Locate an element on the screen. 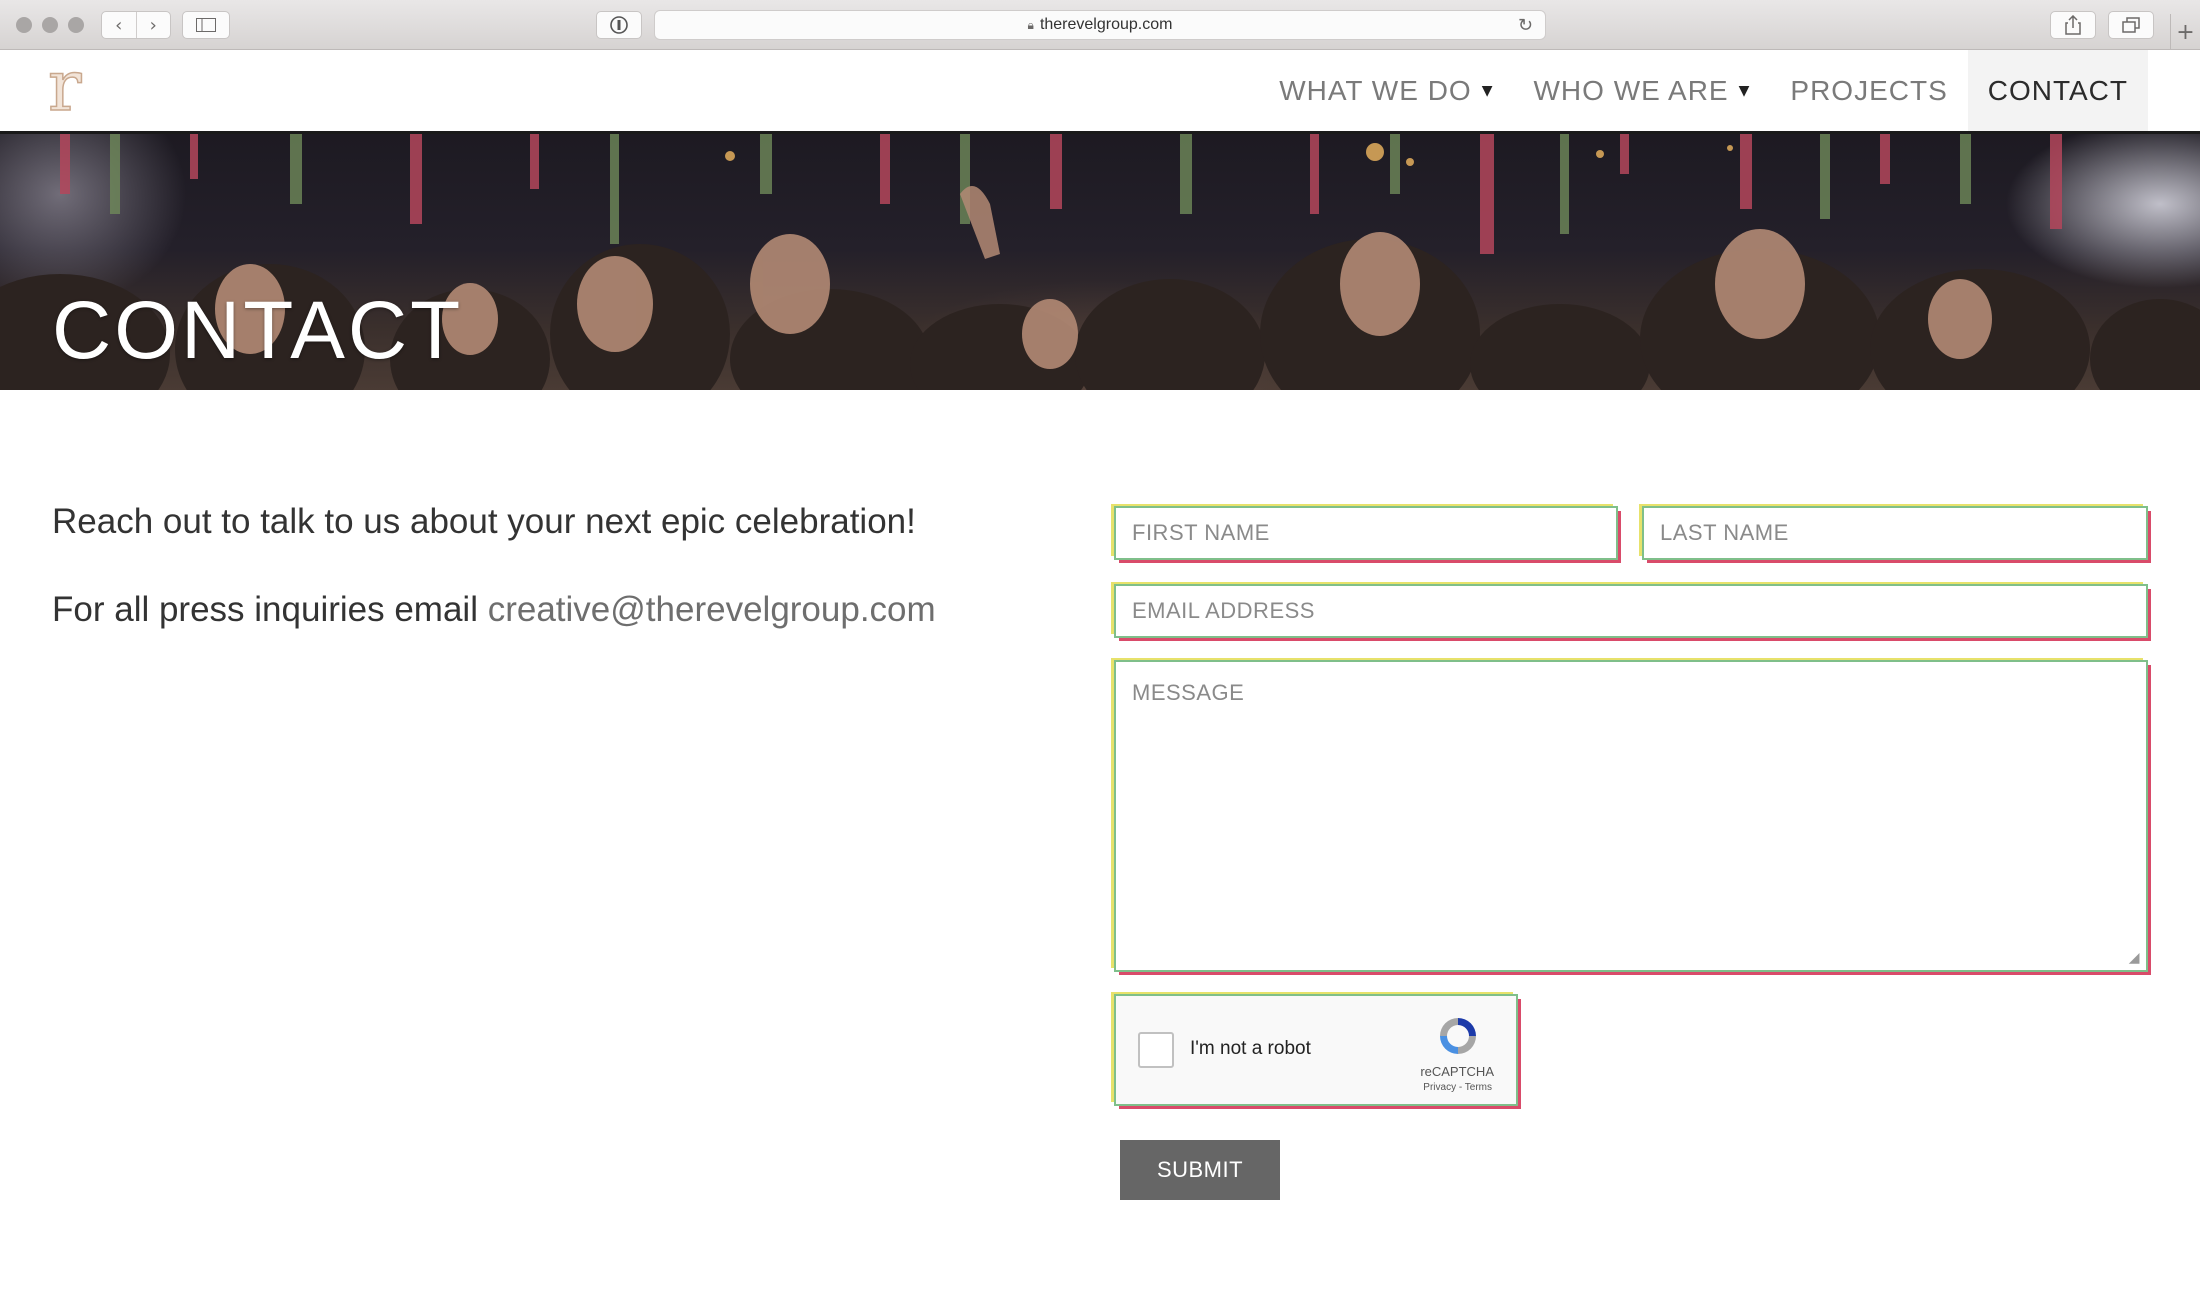 The height and width of the screenshot is (1296, 2200). last-name-placeholder: LAST NAME is located at coordinates (1724, 532).